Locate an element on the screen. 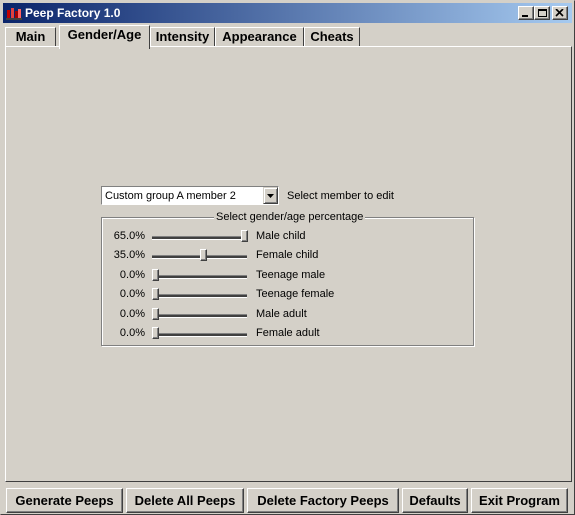 The width and height of the screenshot is (575, 515). slider-label: Male child is located at coordinates (281, 236).